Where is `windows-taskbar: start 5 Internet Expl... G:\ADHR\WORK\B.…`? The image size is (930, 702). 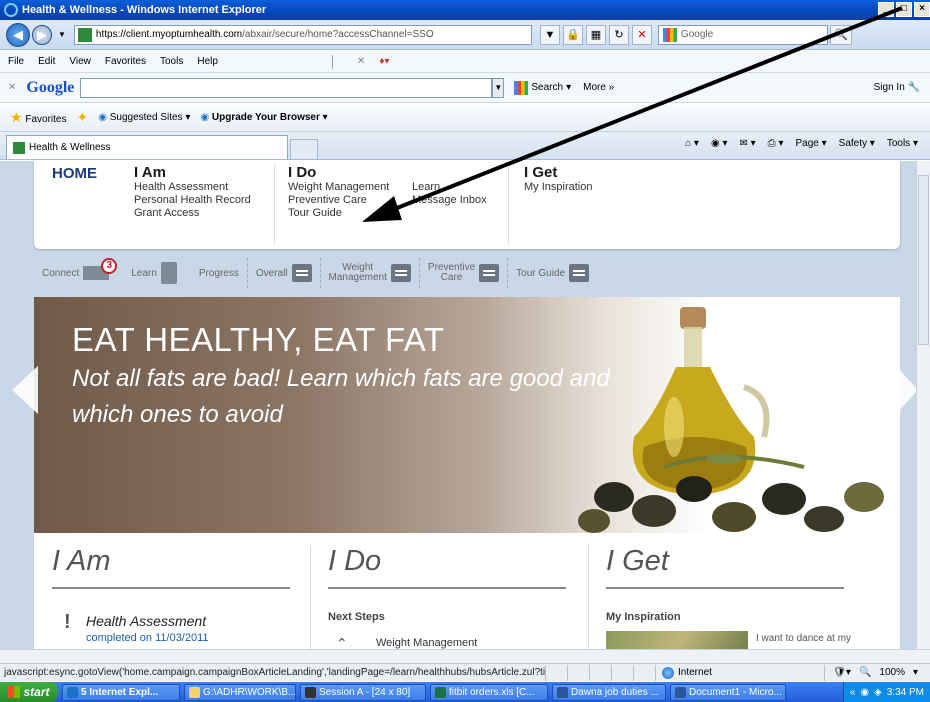 windows-taskbar: start 5 Internet Expl... G:\ADHR\WORK\B.… is located at coordinates (465, 692).